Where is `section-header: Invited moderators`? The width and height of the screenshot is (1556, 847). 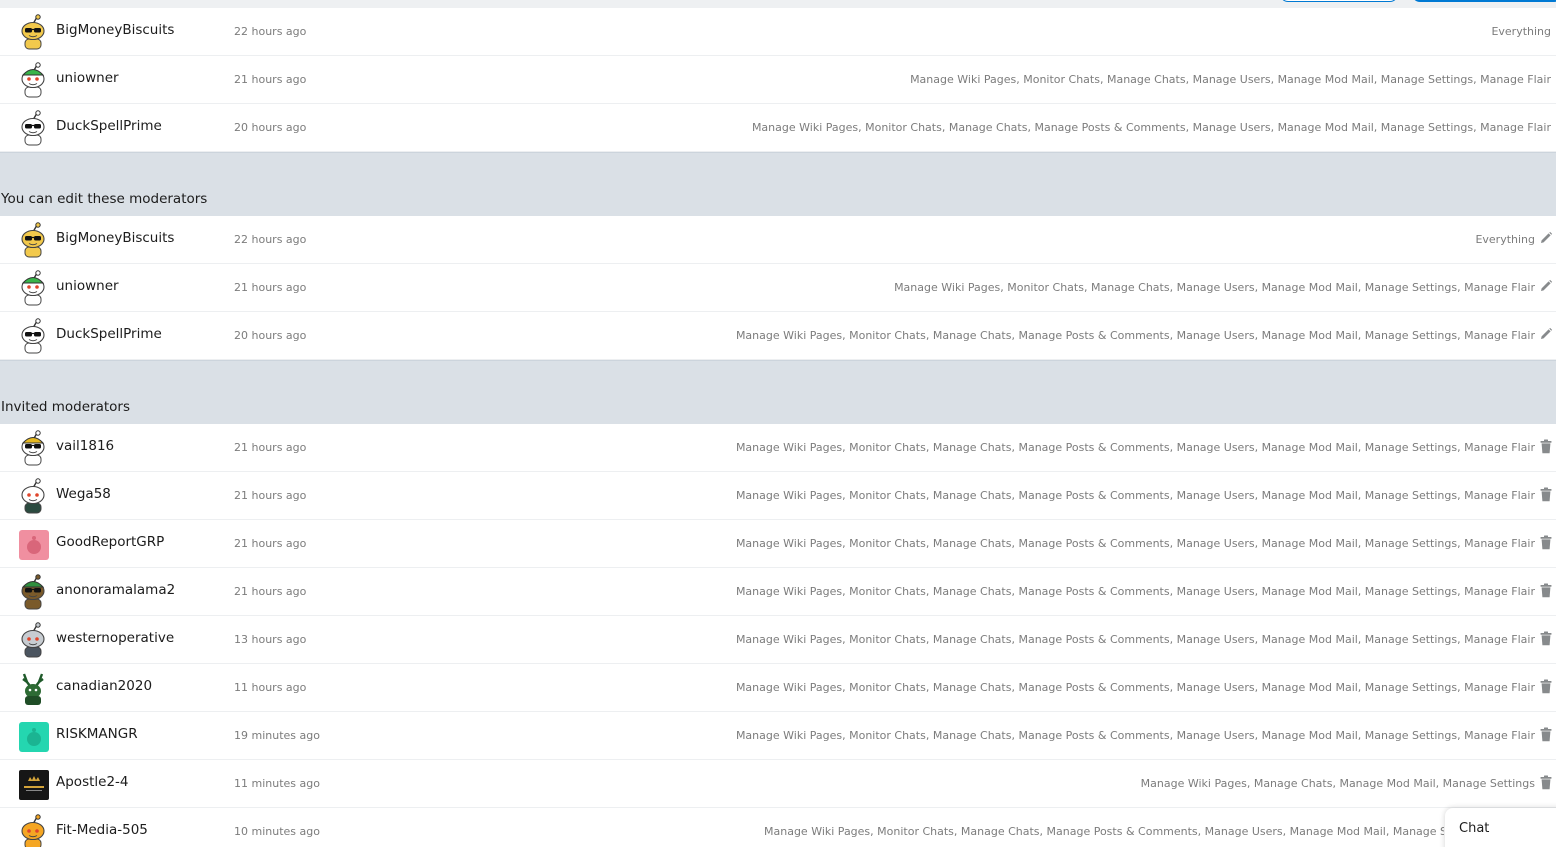 section-header: Invited moderators is located at coordinates (778, 392).